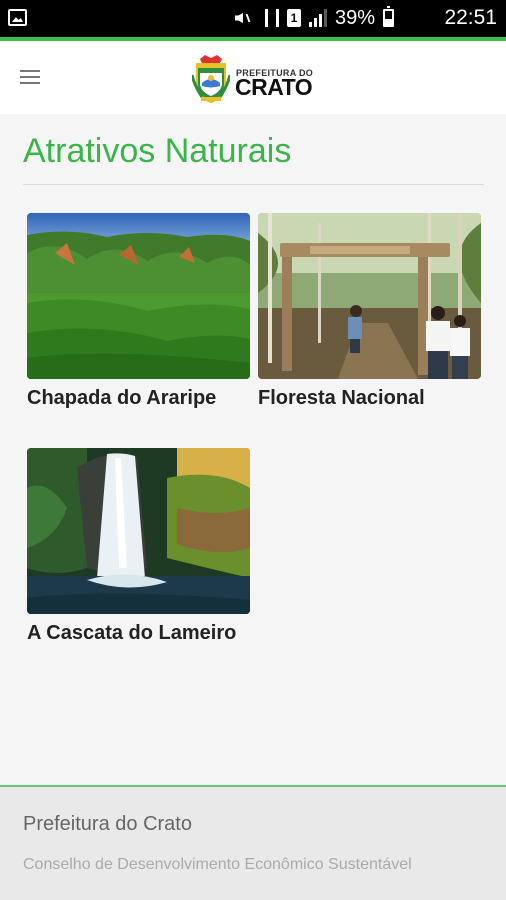  What do you see at coordinates (369, 296) in the screenshot?
I see `floresta-image` at bounding box center [369, 296].